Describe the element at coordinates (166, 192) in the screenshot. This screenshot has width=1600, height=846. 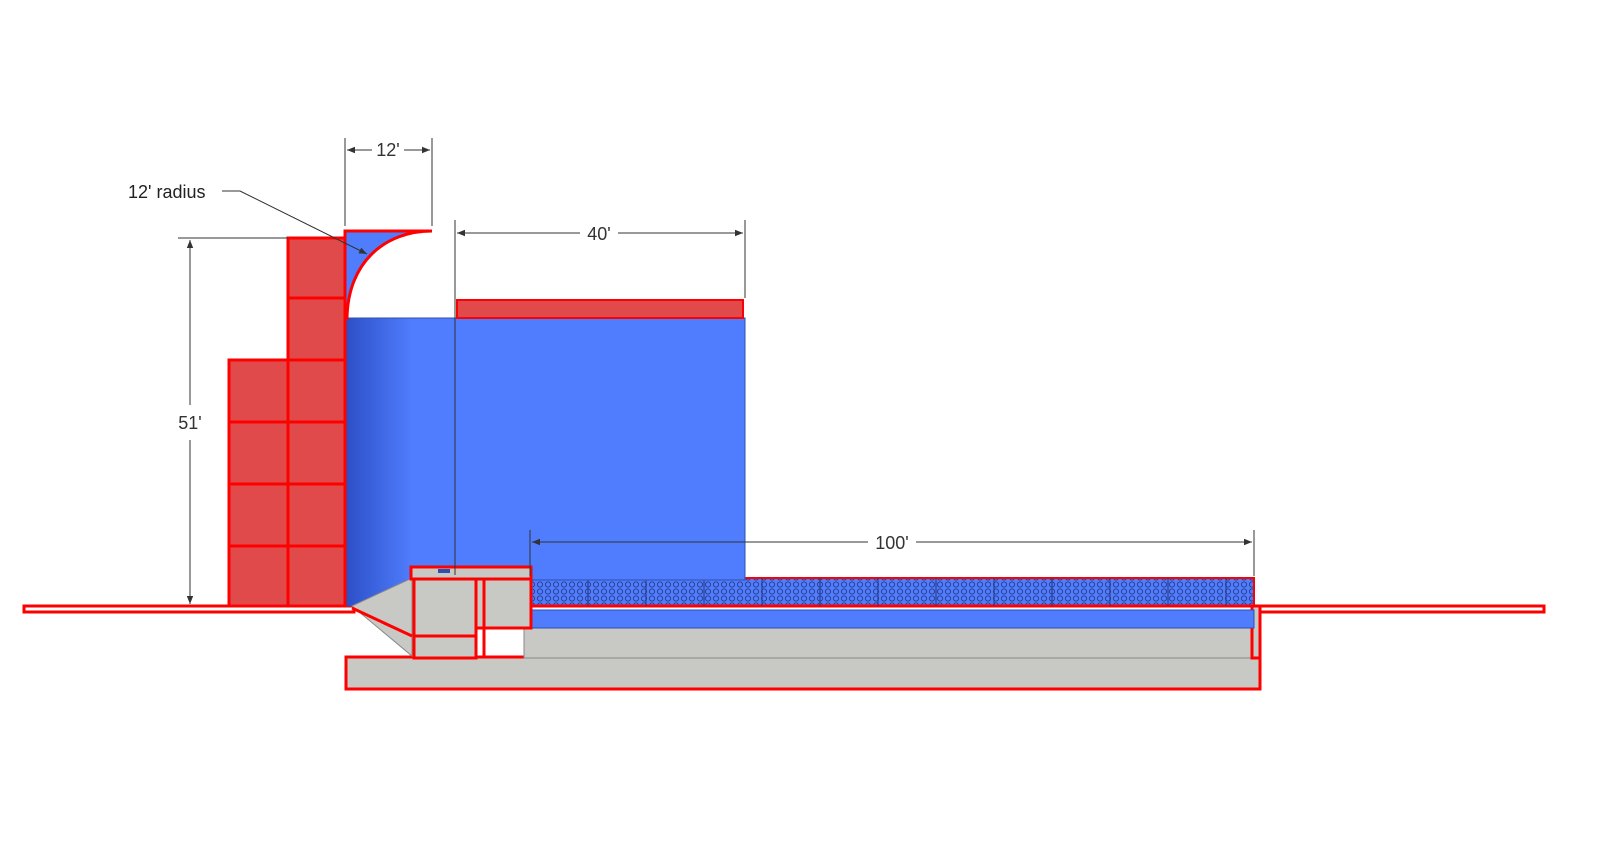
I see `radius-callout-label: 12' radius` at that location.